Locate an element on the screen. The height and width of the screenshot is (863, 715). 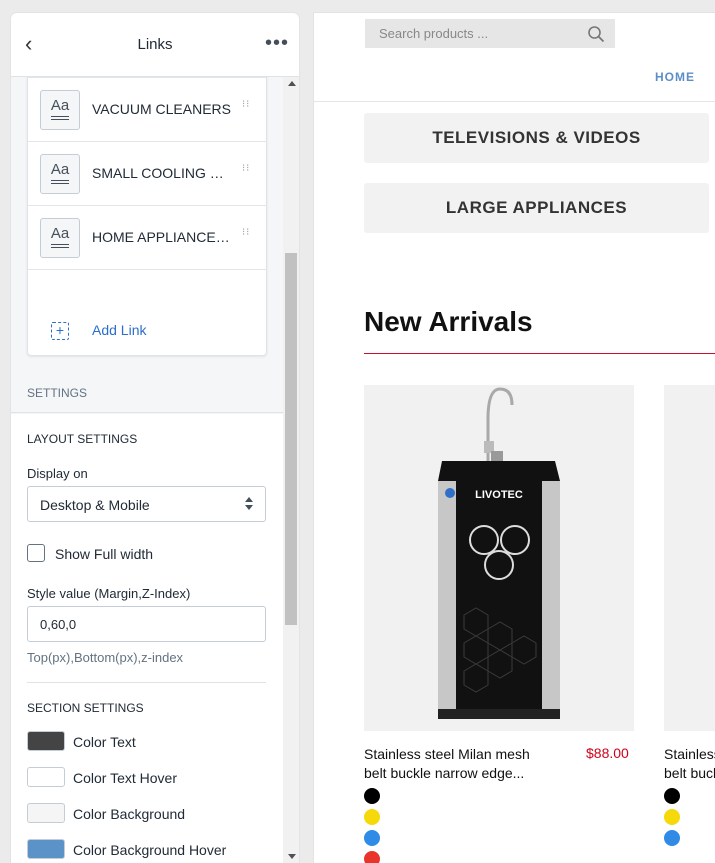
divider is located at coordinates (146, 682).